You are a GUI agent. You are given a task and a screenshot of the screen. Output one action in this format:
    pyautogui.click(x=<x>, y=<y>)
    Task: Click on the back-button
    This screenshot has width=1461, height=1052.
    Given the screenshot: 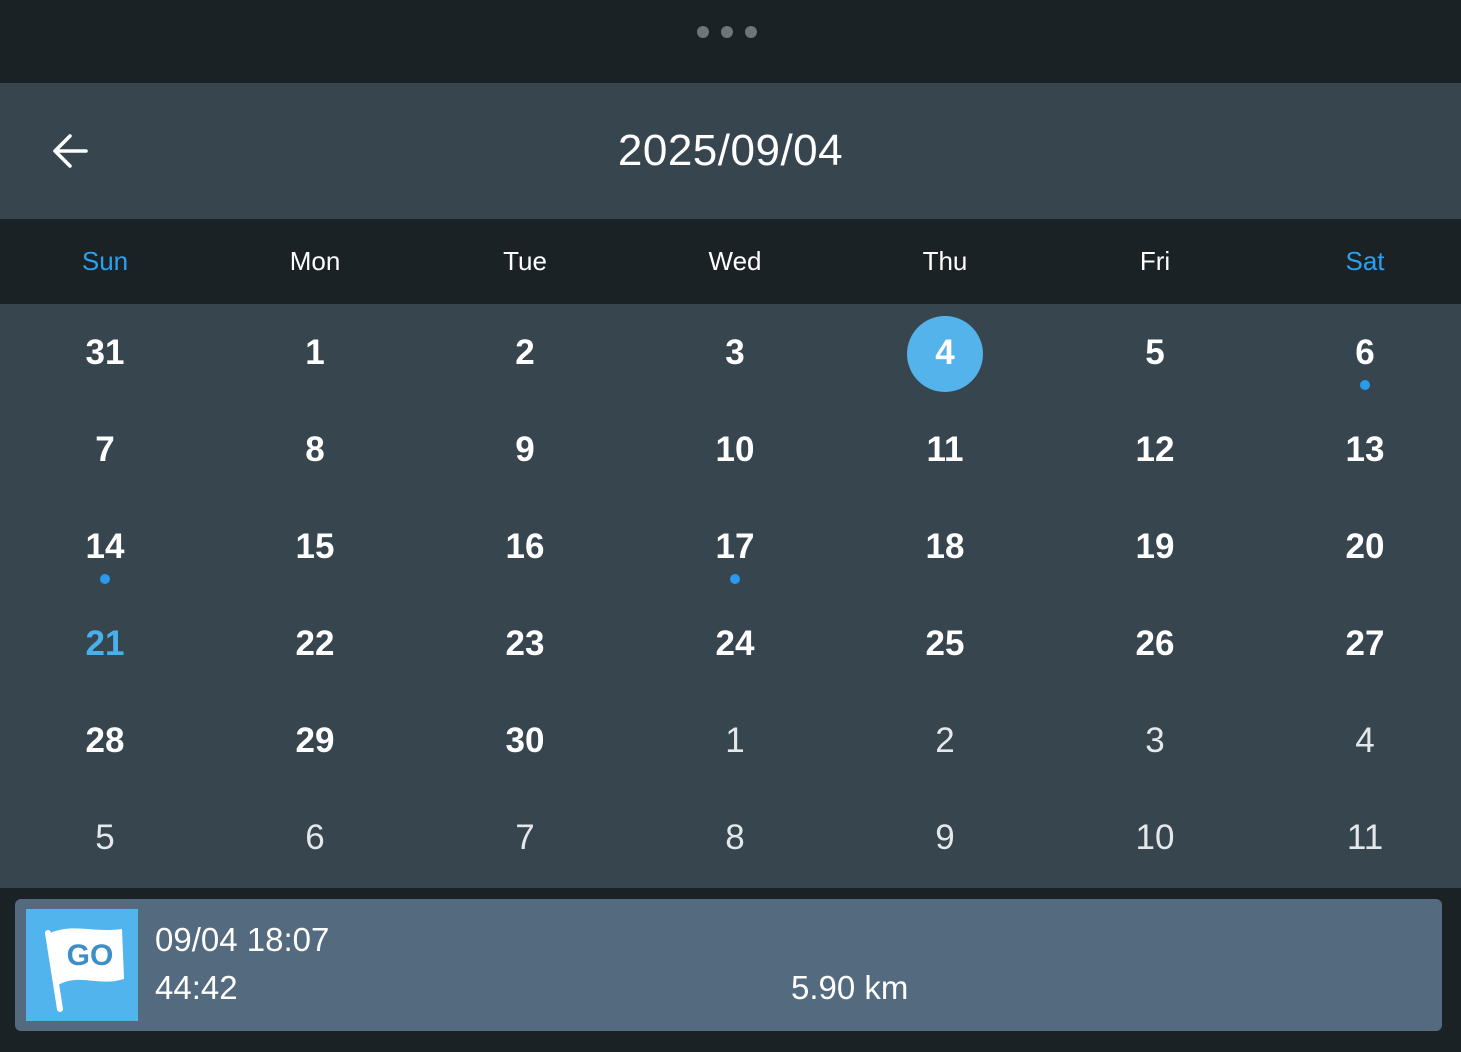 What is the action you would take?
    pyautogui.click(x=70, y=151)
    